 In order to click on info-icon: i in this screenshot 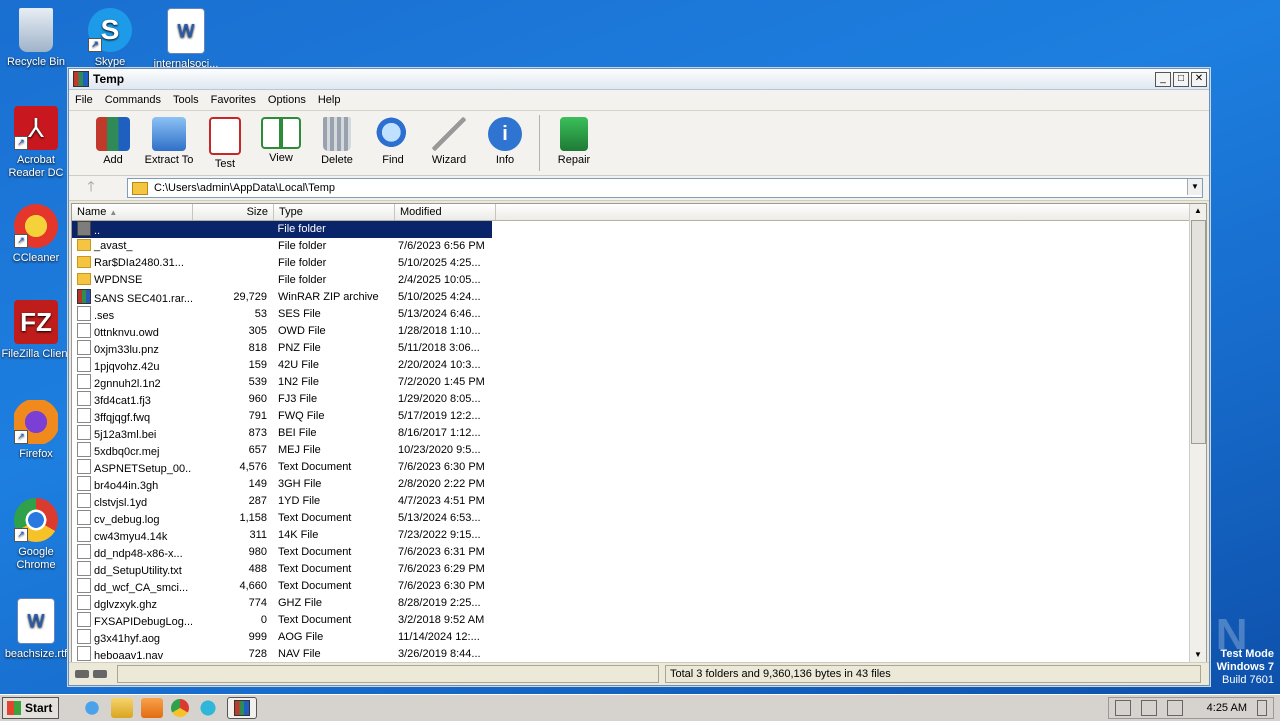, I will do `click(505, 134)`.